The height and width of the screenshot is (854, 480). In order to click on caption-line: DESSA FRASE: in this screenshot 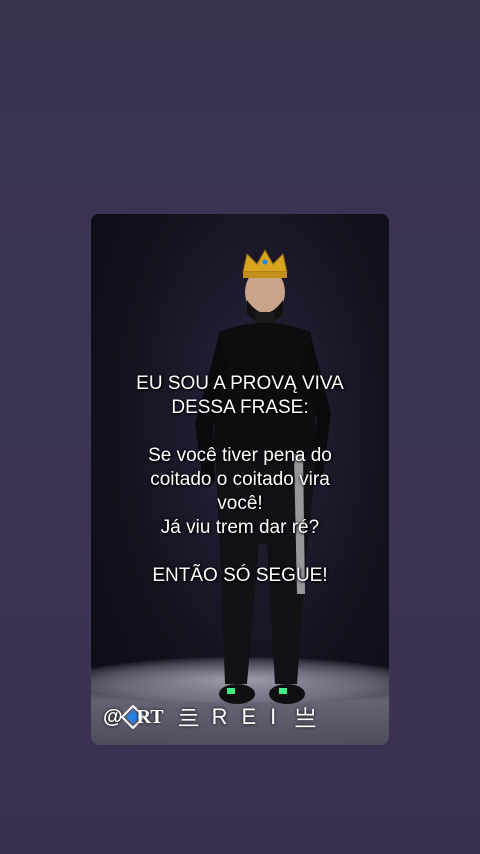, I will do `click(240, 407)`.